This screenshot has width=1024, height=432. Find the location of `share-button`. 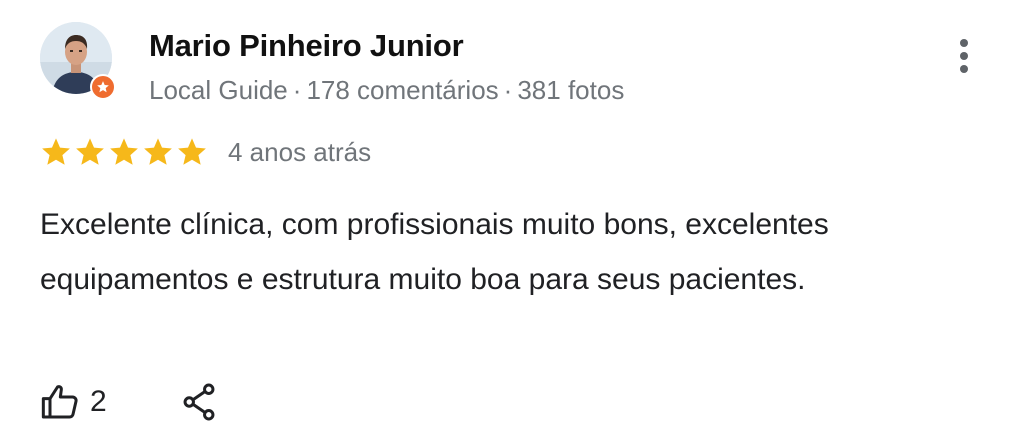

share-button is located at coordinates (199, 402).